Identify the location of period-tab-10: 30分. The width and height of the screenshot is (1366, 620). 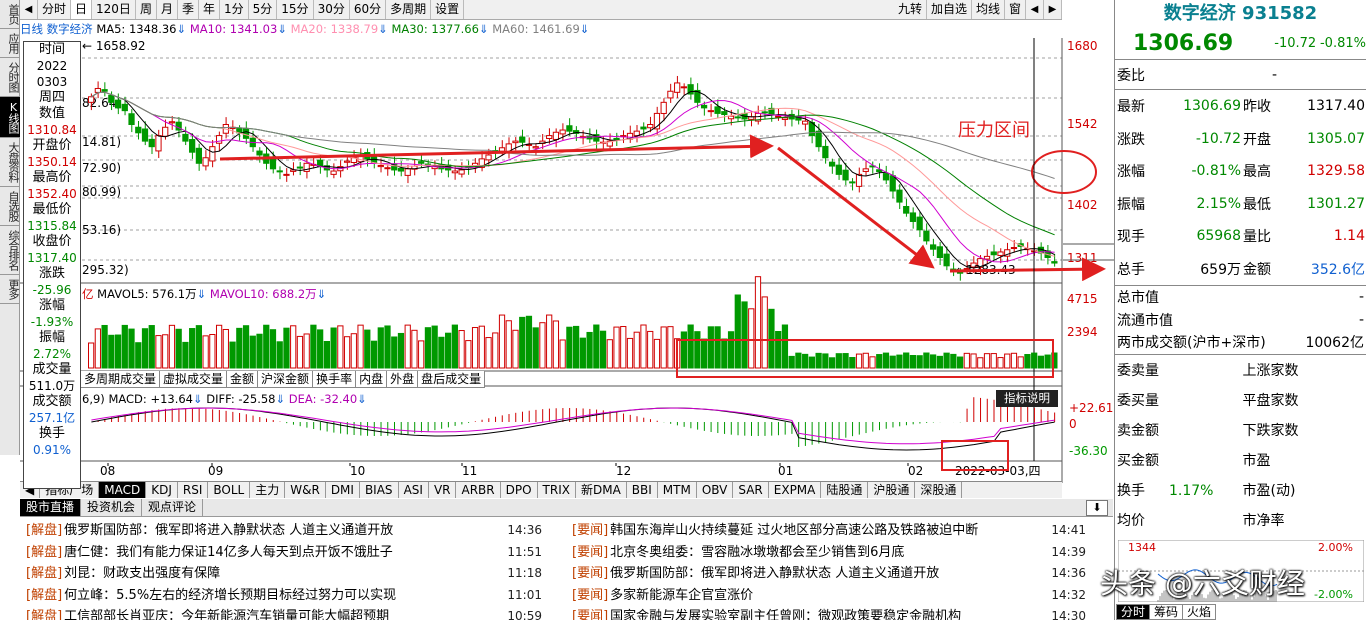
(332, 9).